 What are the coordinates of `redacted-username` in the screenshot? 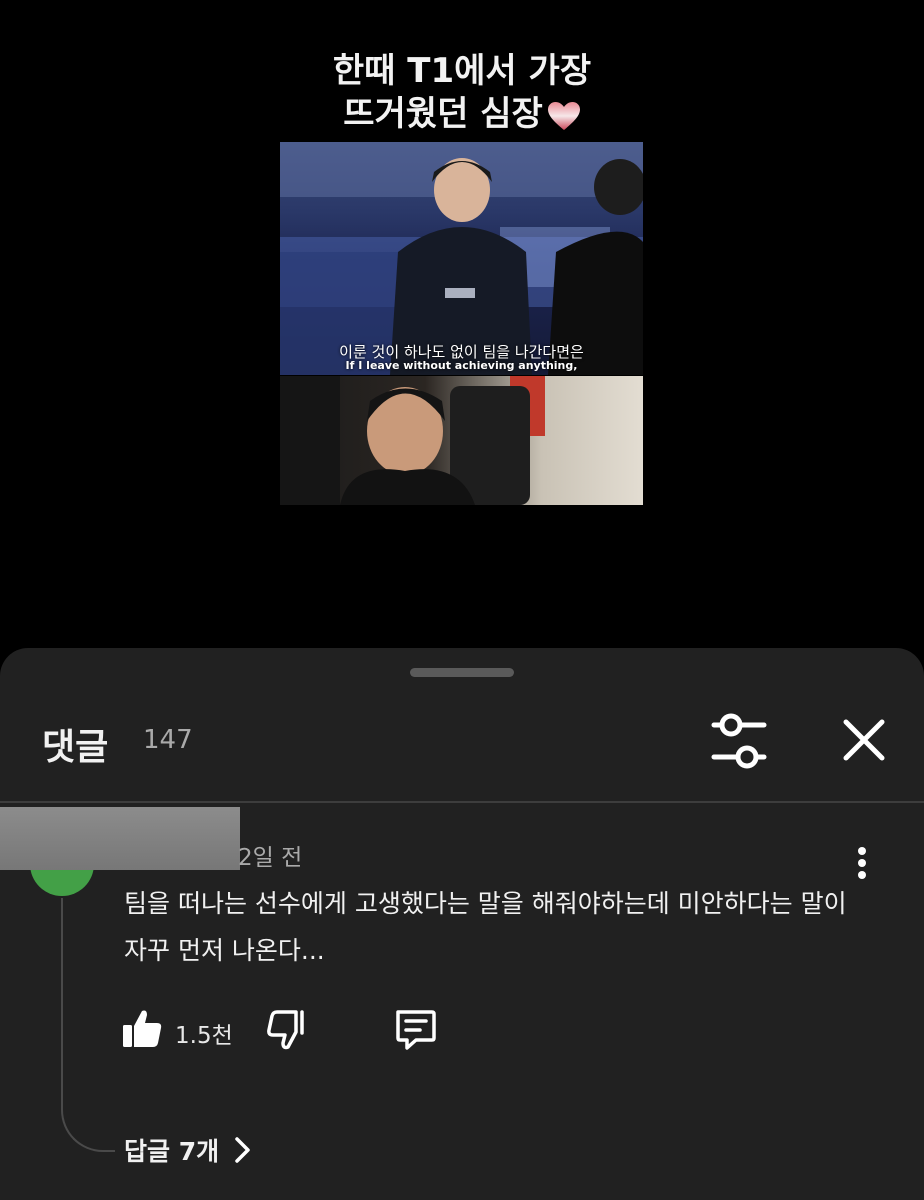 It's located at (120, 838).